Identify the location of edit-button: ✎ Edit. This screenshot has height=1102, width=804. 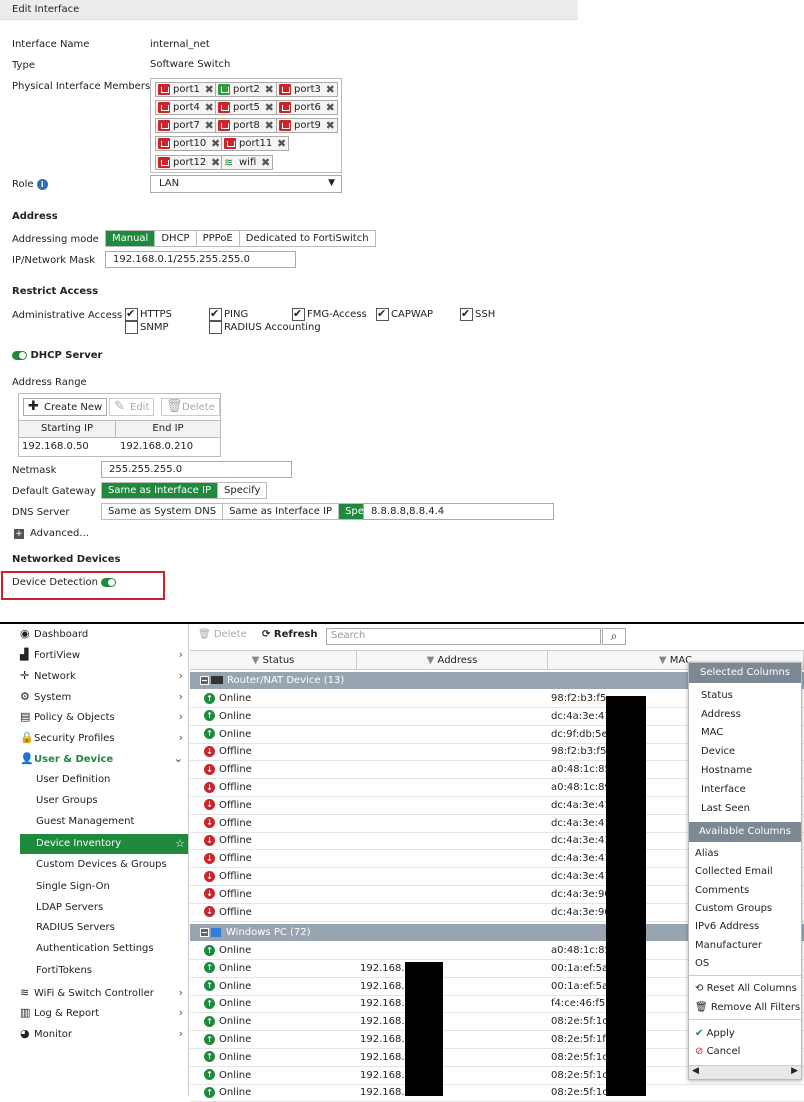
(132, 407).